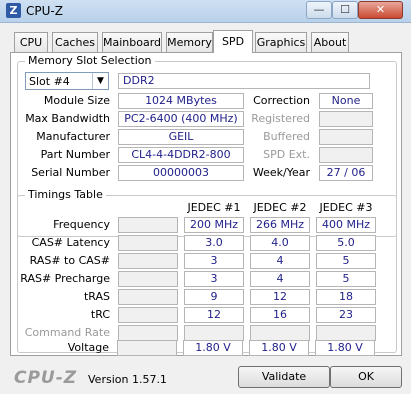 This screenshot has height=394, width=411. I want to click on timing-cell: 266 MHz, so click(280, 225).